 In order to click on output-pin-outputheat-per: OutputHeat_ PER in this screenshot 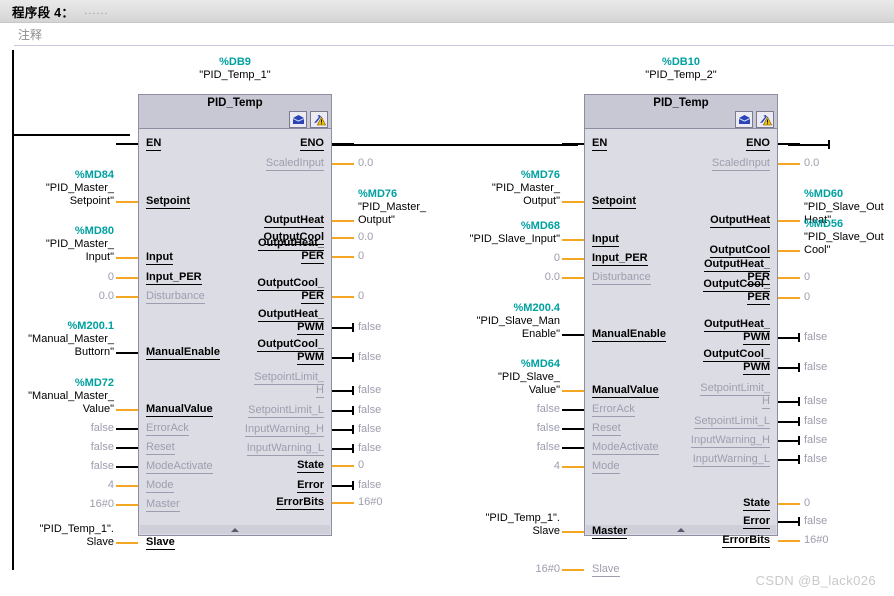, I will do `click(291, 250)`.